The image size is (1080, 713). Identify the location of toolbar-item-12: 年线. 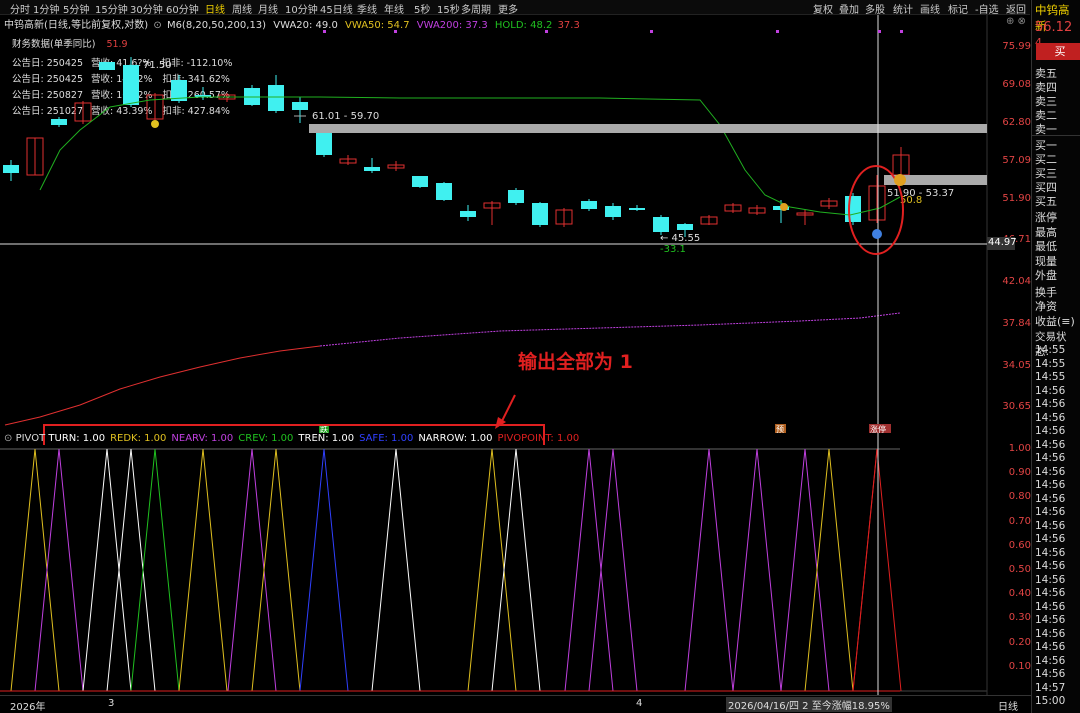
(394, 7).